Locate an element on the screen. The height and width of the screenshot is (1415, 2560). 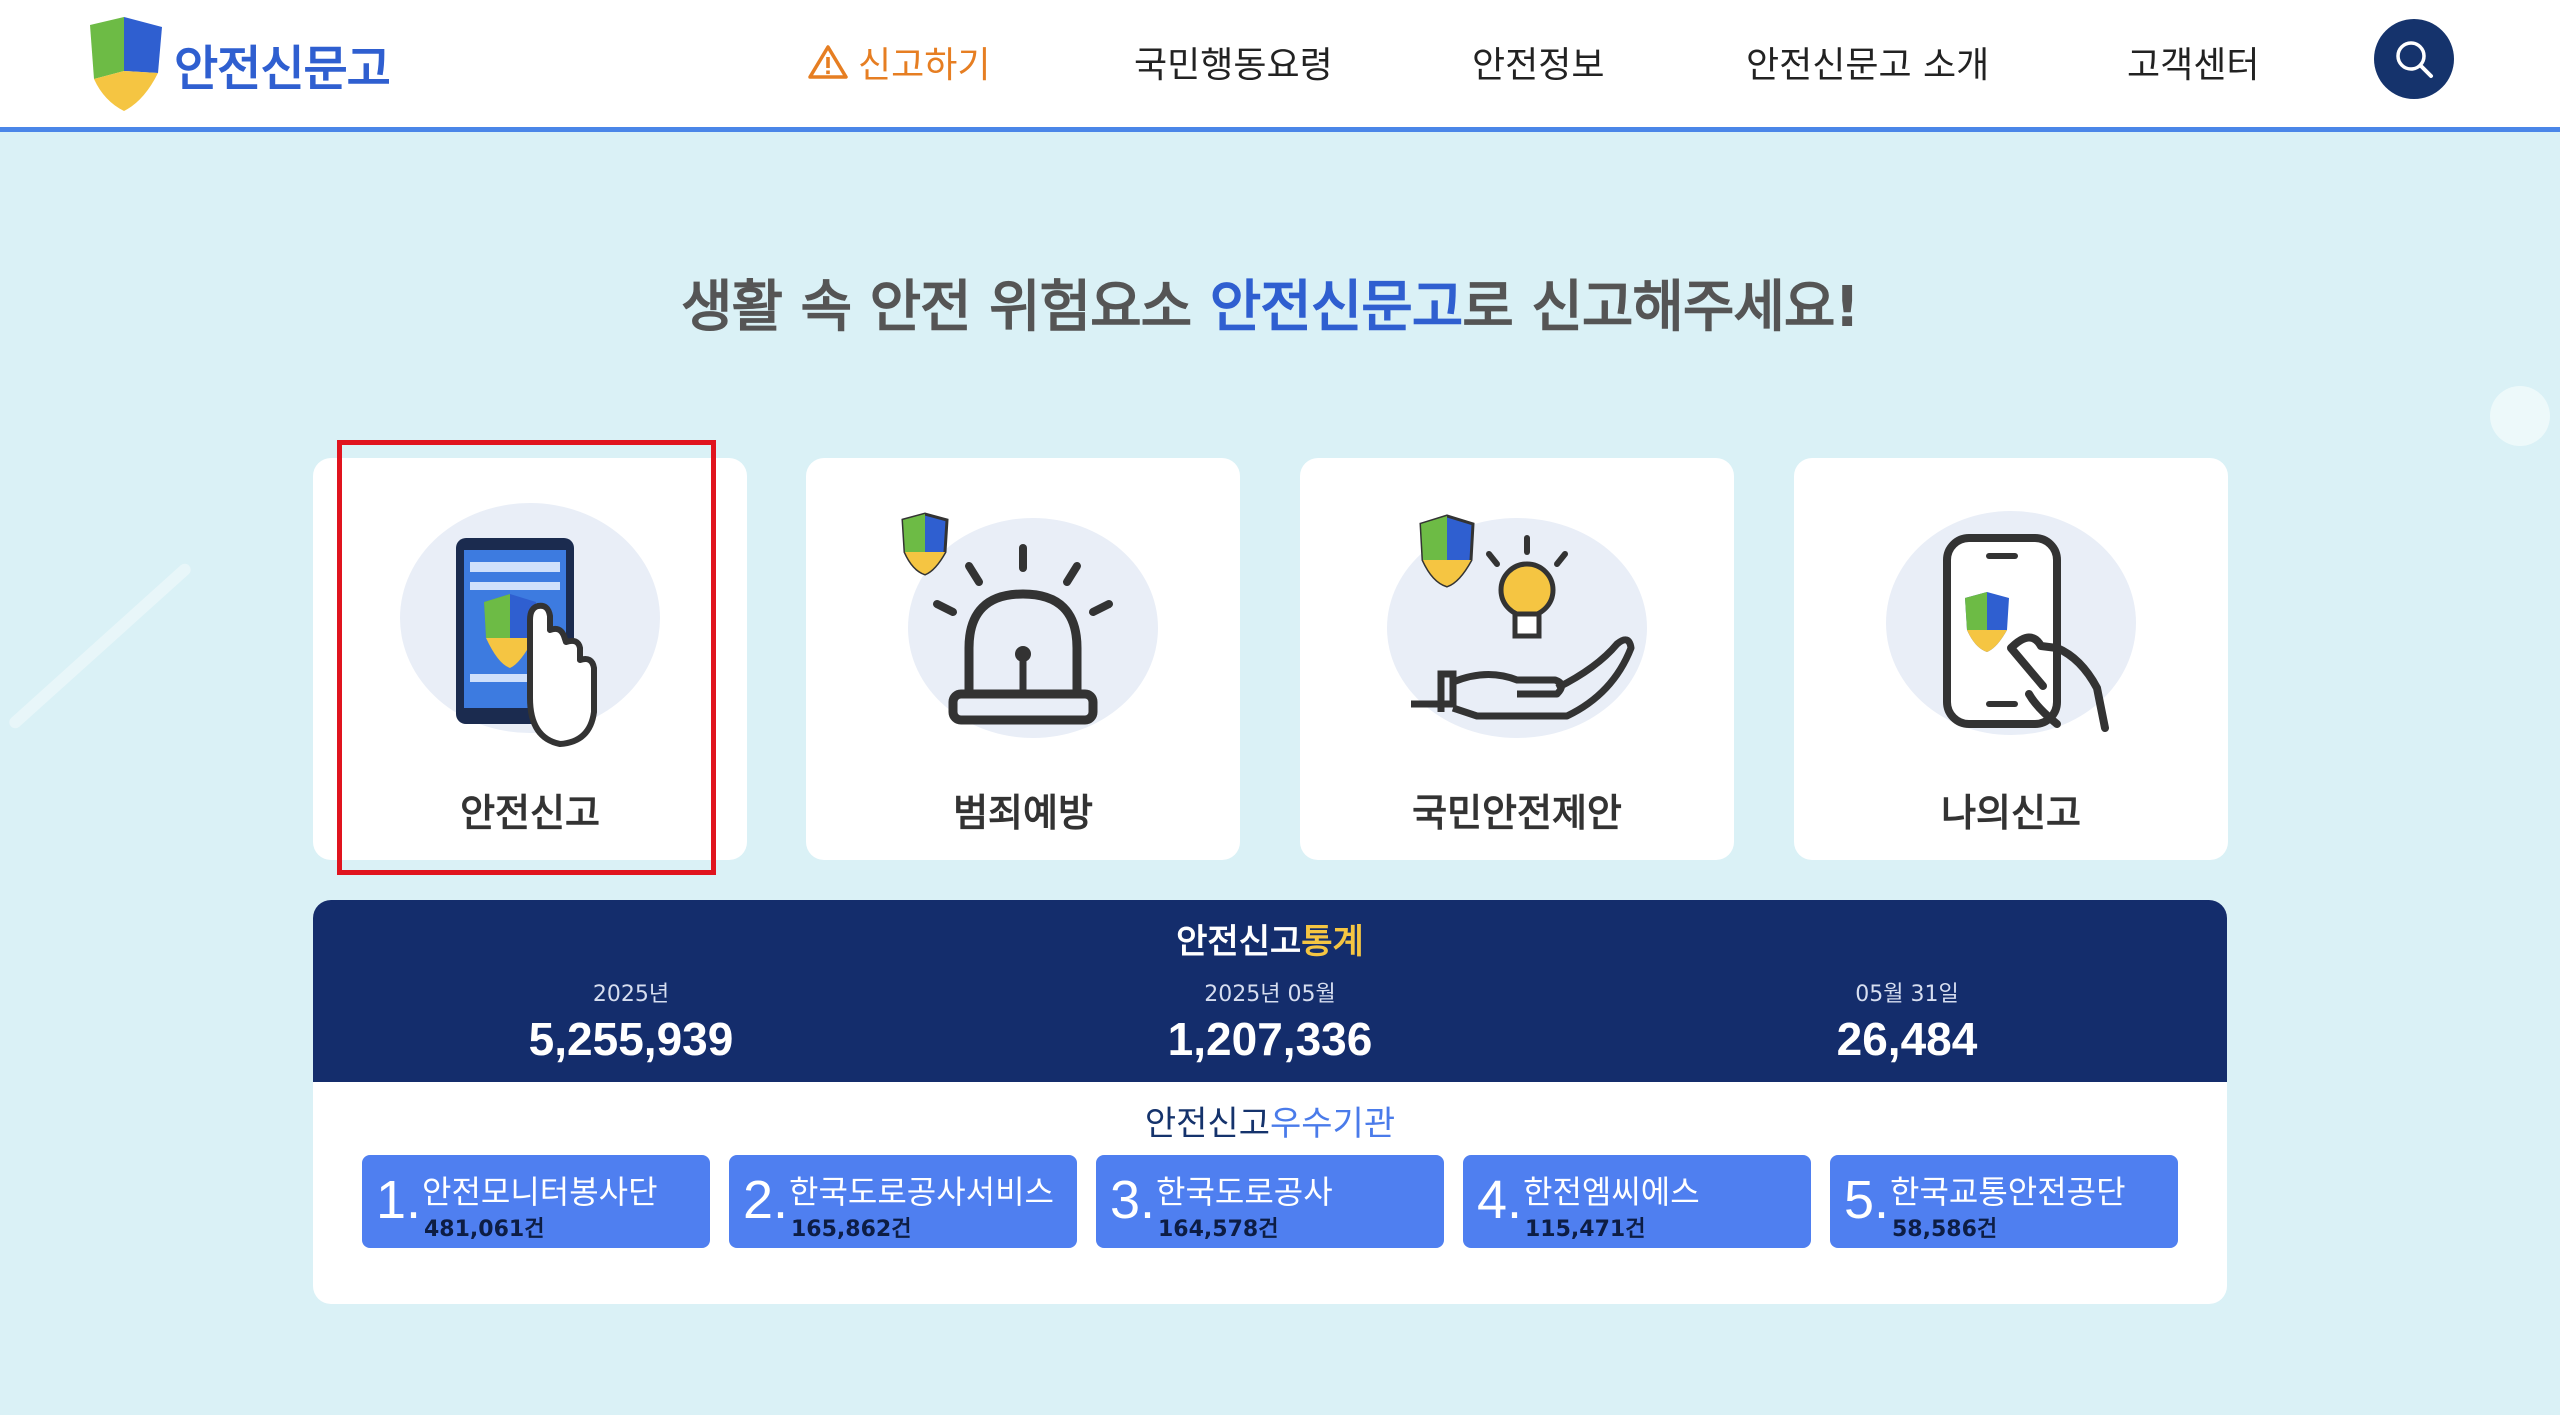
search-icon is located at coordinates (2414, 59).